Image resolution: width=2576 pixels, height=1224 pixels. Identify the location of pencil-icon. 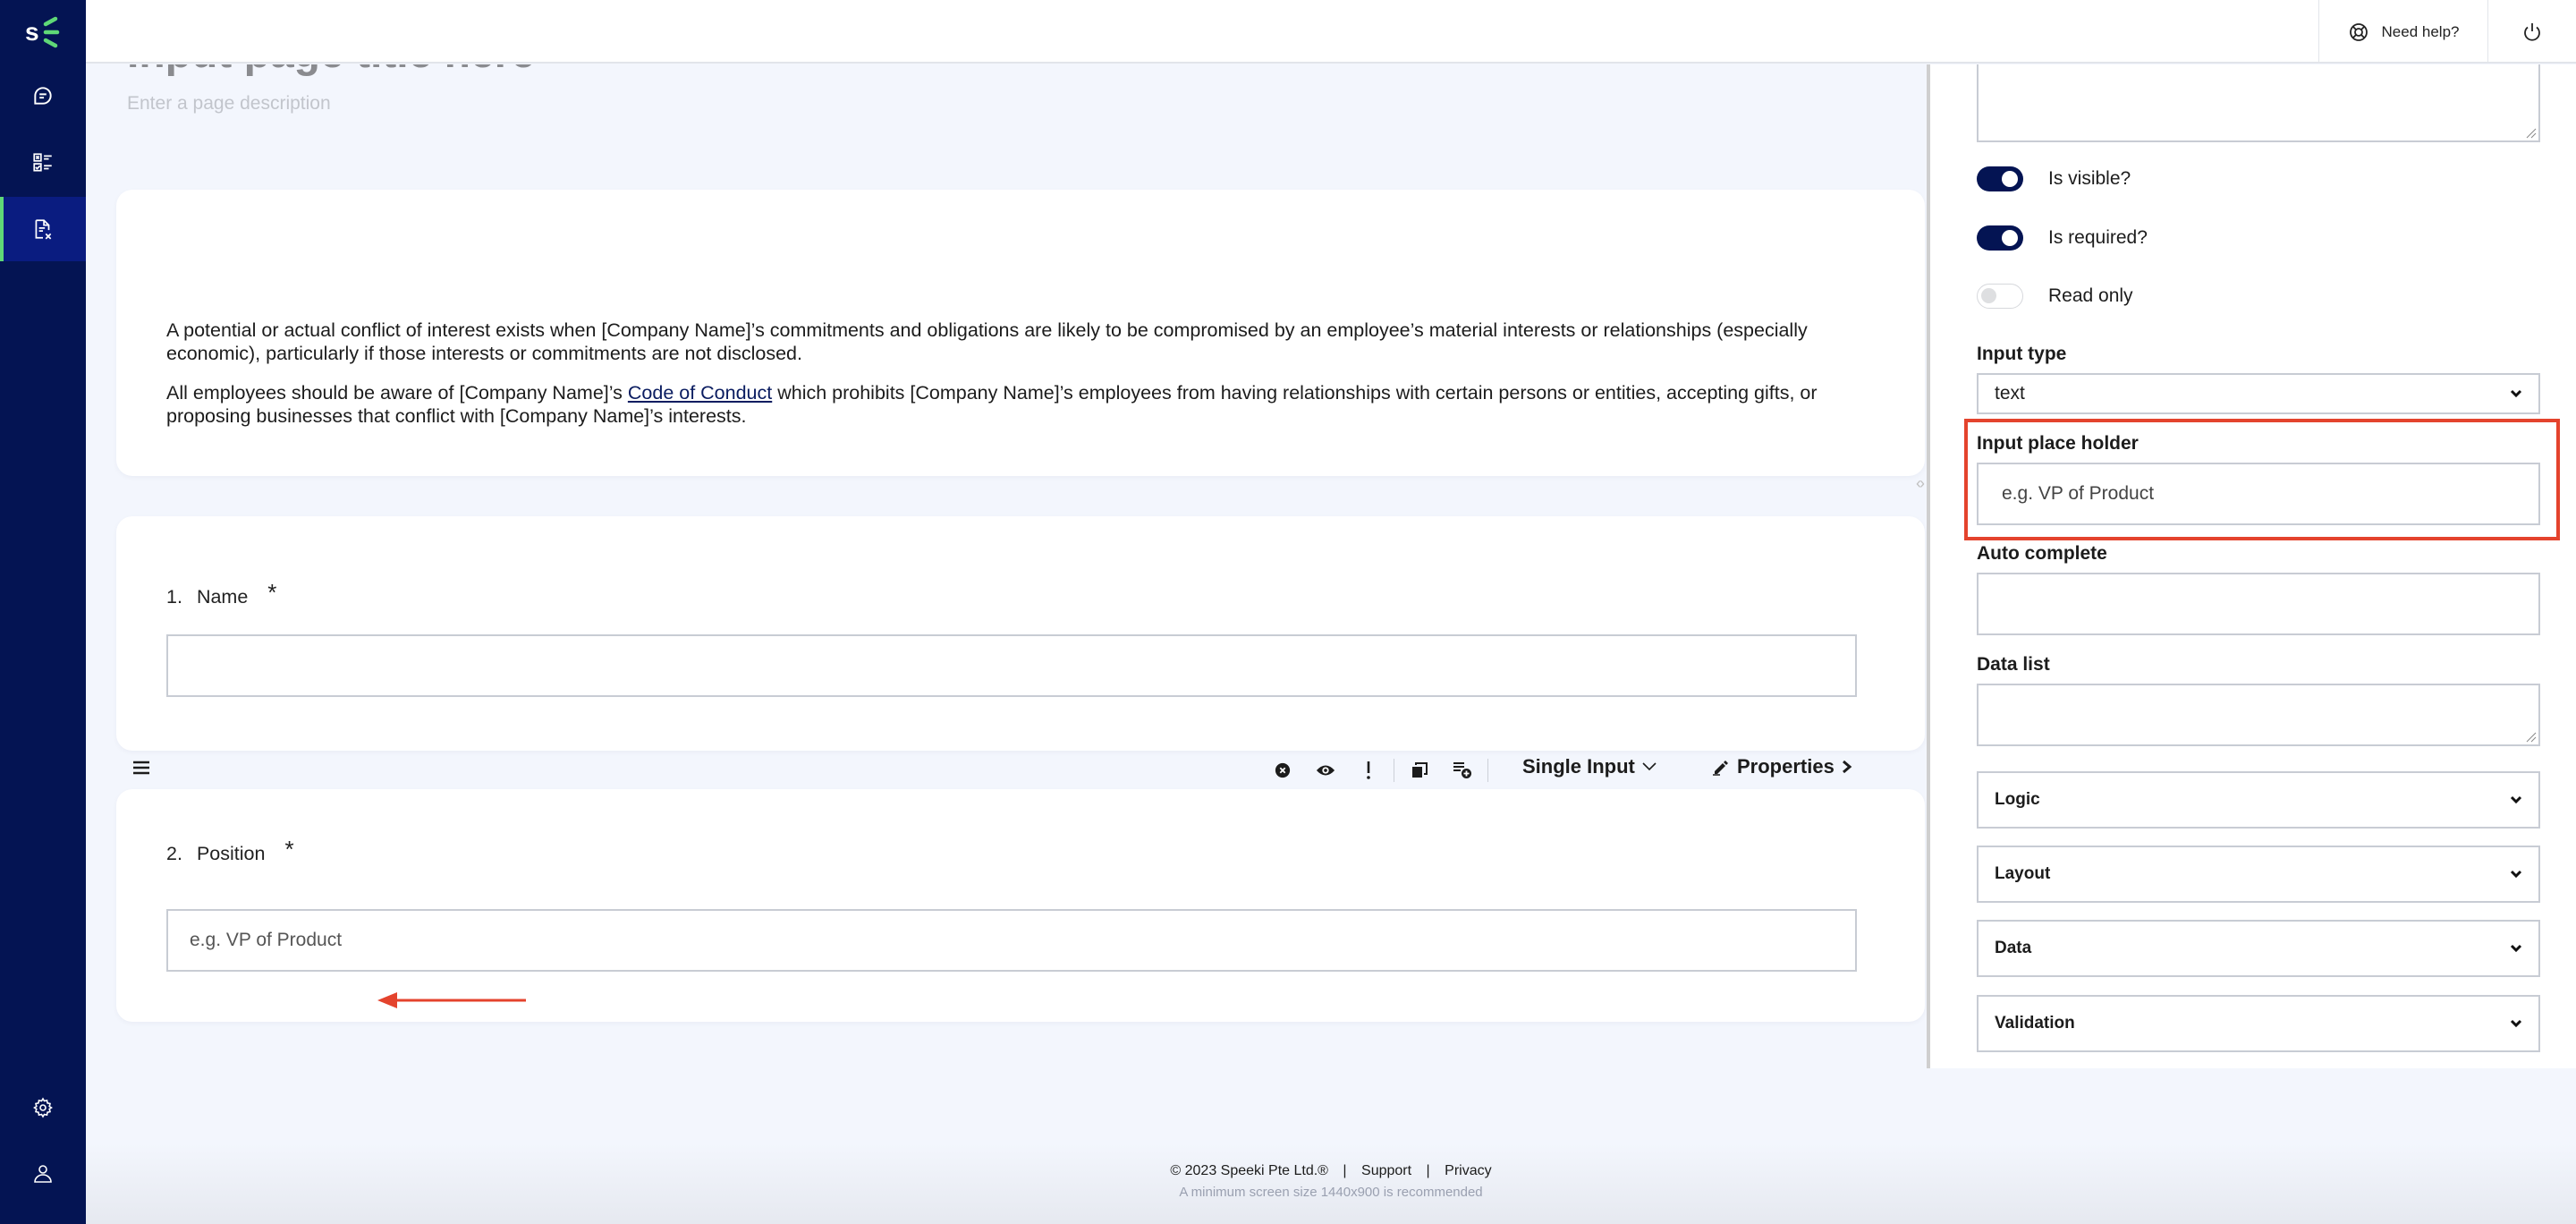
(1720, 768).